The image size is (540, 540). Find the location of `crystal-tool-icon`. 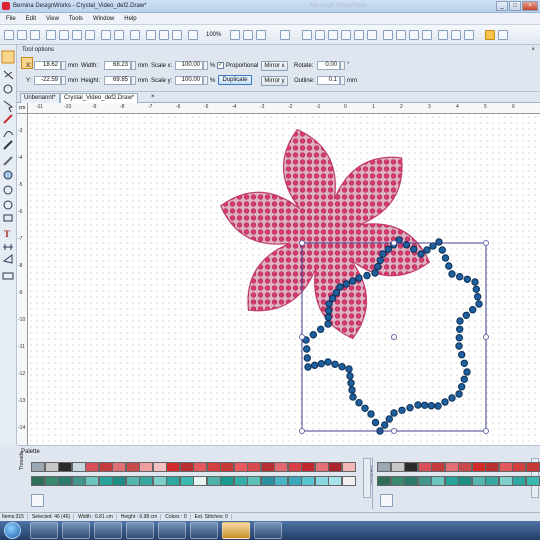

crystal-tool-icon is located at coordinates (8, 175).